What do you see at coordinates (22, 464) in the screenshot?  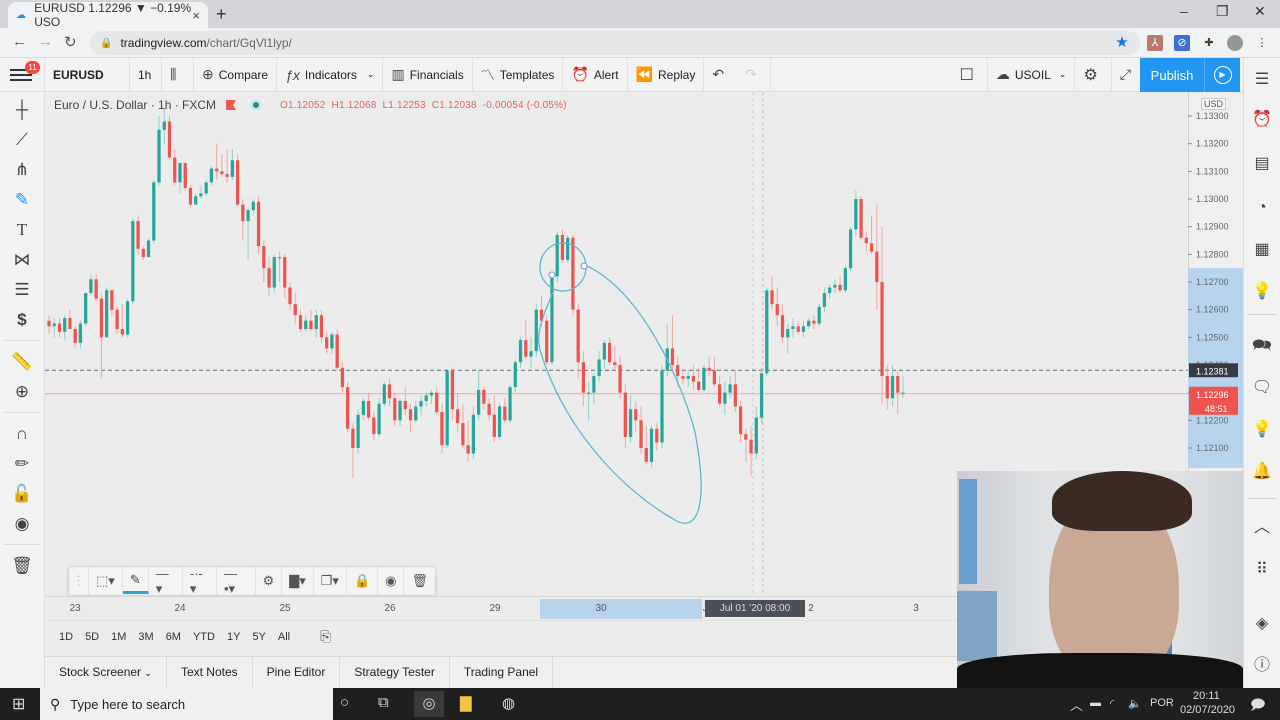 I see `lock-drawing-icon: ✏` at bounding box center [22, 464].